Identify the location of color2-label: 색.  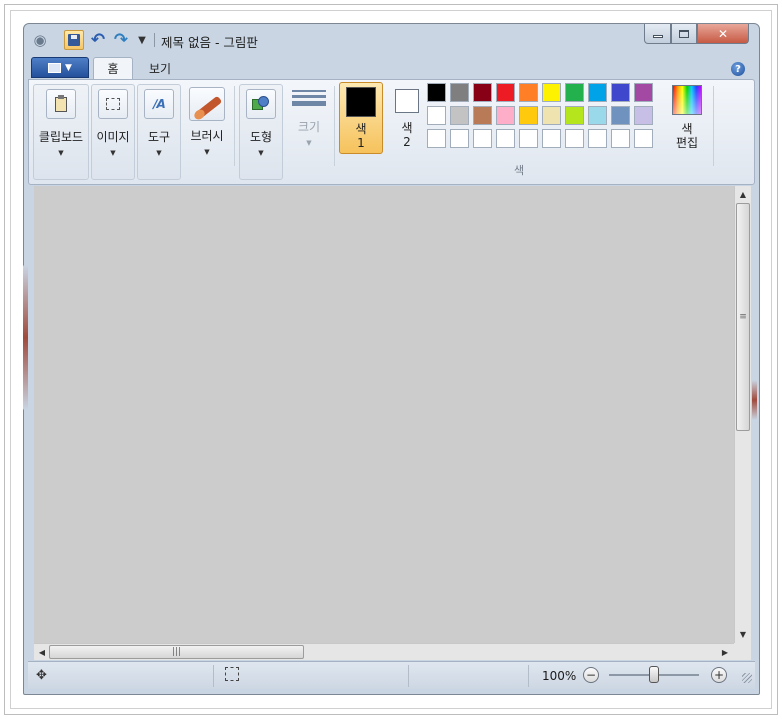
(407, 128).